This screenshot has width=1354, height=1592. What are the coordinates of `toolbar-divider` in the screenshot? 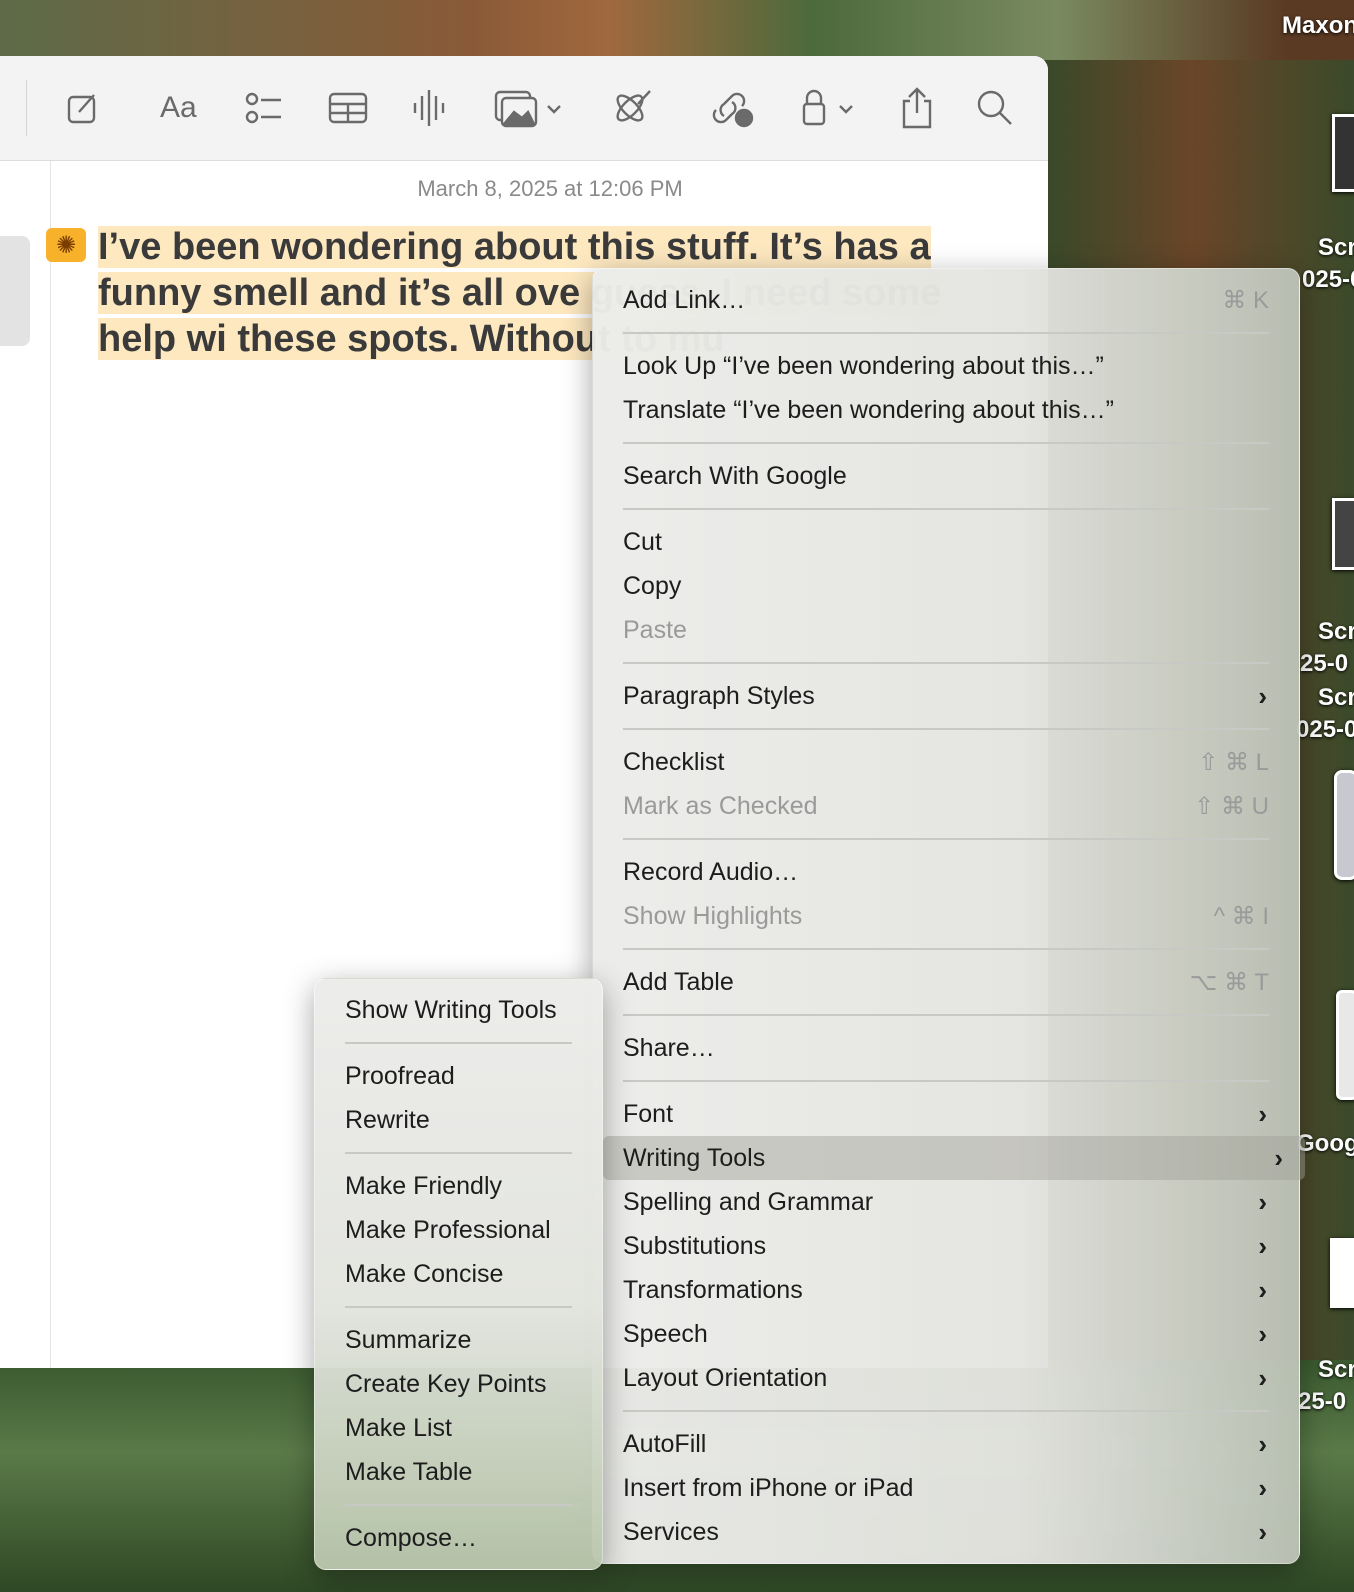 It's located at (26, 108).